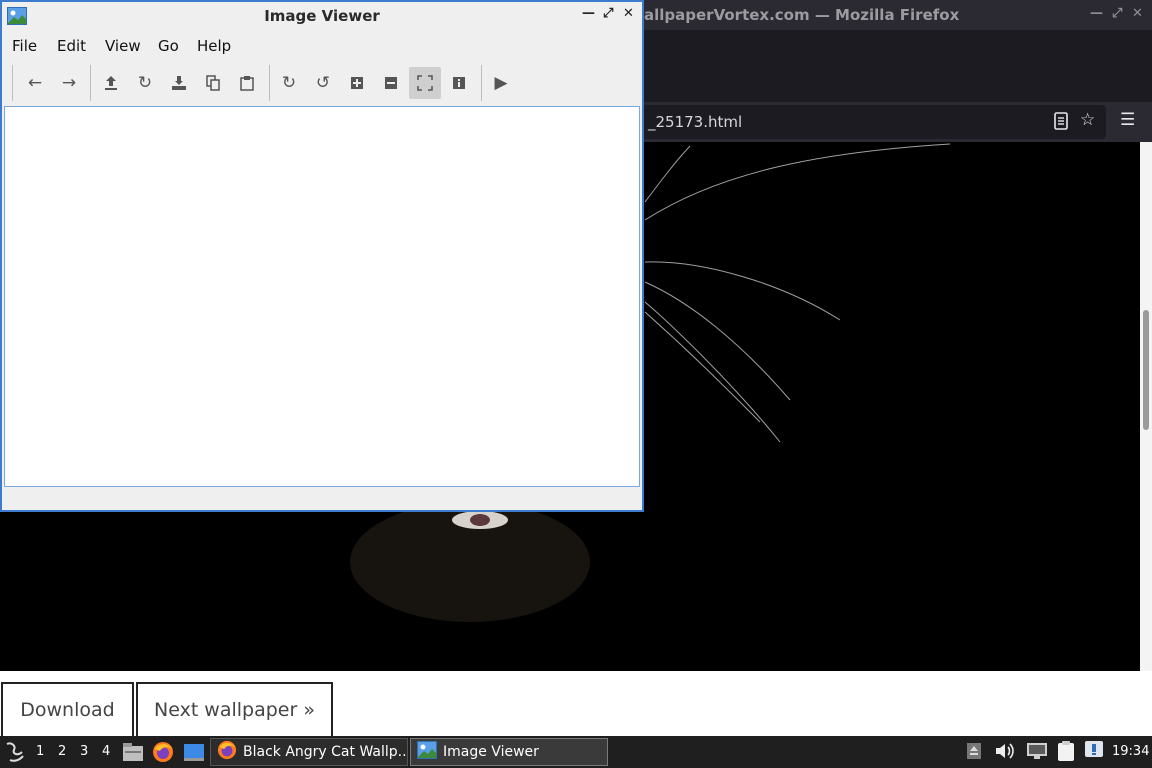 This screenshot has width=1152, height=768. What do you see at coordinates (168, 46) in the screenshot?
I see `menu-go: Go` at bounding box center [168, 46].